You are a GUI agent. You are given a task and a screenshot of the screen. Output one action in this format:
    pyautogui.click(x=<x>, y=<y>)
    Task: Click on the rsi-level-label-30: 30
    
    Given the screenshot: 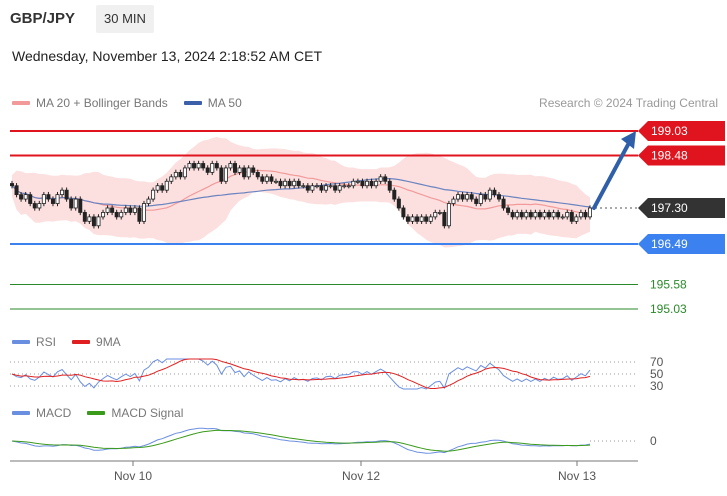 What is the action you would take?
    pyautogui.click(x=657, y=386)
    